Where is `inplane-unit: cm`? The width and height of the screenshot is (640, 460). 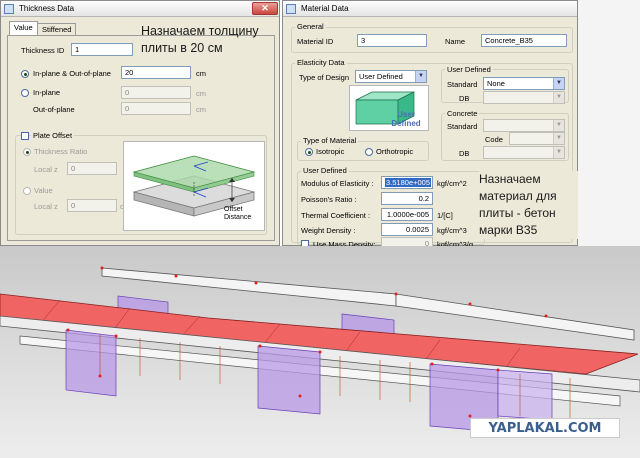
inplane-unit: cm is located at coordinates (201, 93).